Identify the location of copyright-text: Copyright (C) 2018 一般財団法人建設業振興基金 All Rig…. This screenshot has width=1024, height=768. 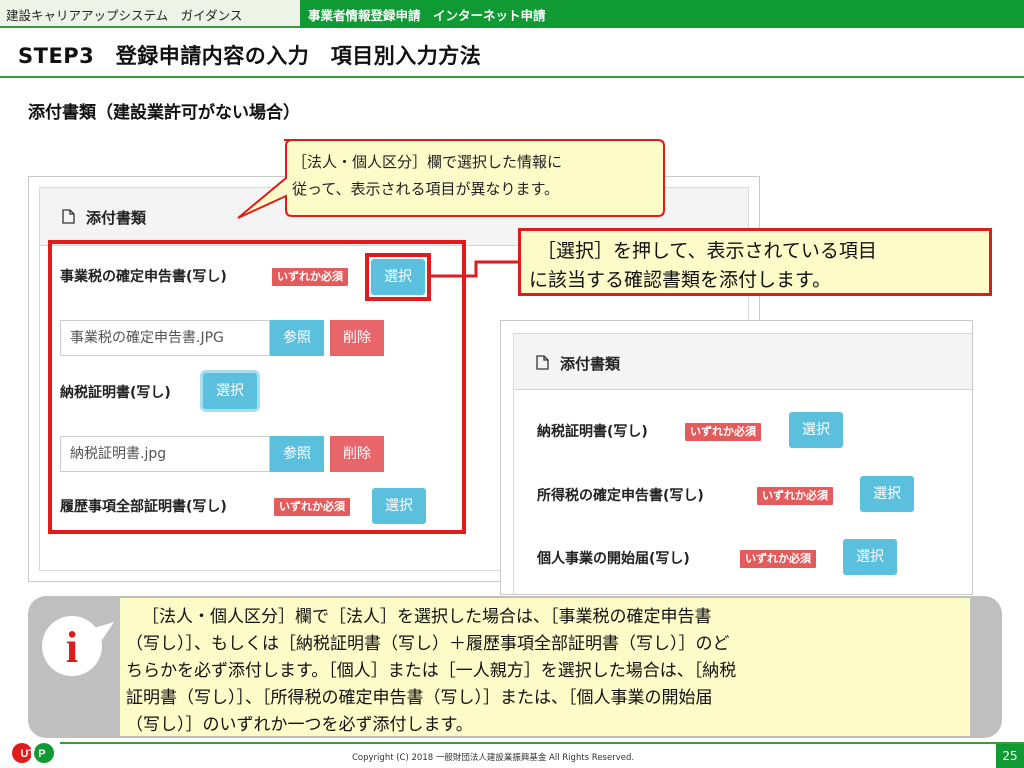
(493, 758).